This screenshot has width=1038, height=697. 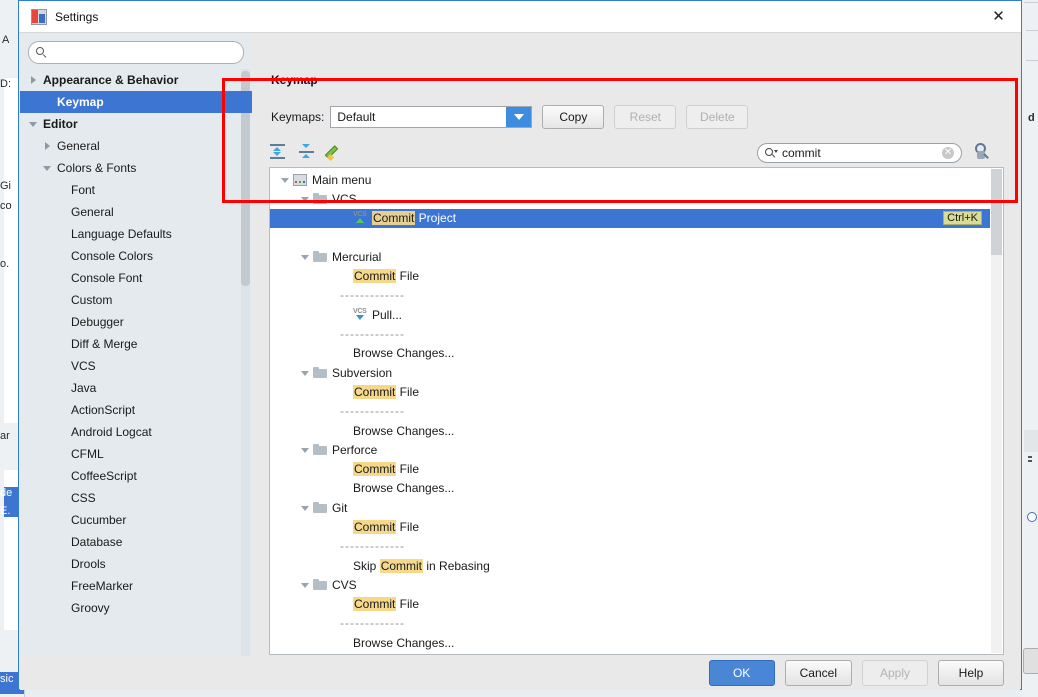 What do you see at coordinates (136, 80) in the screenshot?
I see `sidebar-item-appearance-behavior: Appearance & Behavior` at bounding box center [136, 80].